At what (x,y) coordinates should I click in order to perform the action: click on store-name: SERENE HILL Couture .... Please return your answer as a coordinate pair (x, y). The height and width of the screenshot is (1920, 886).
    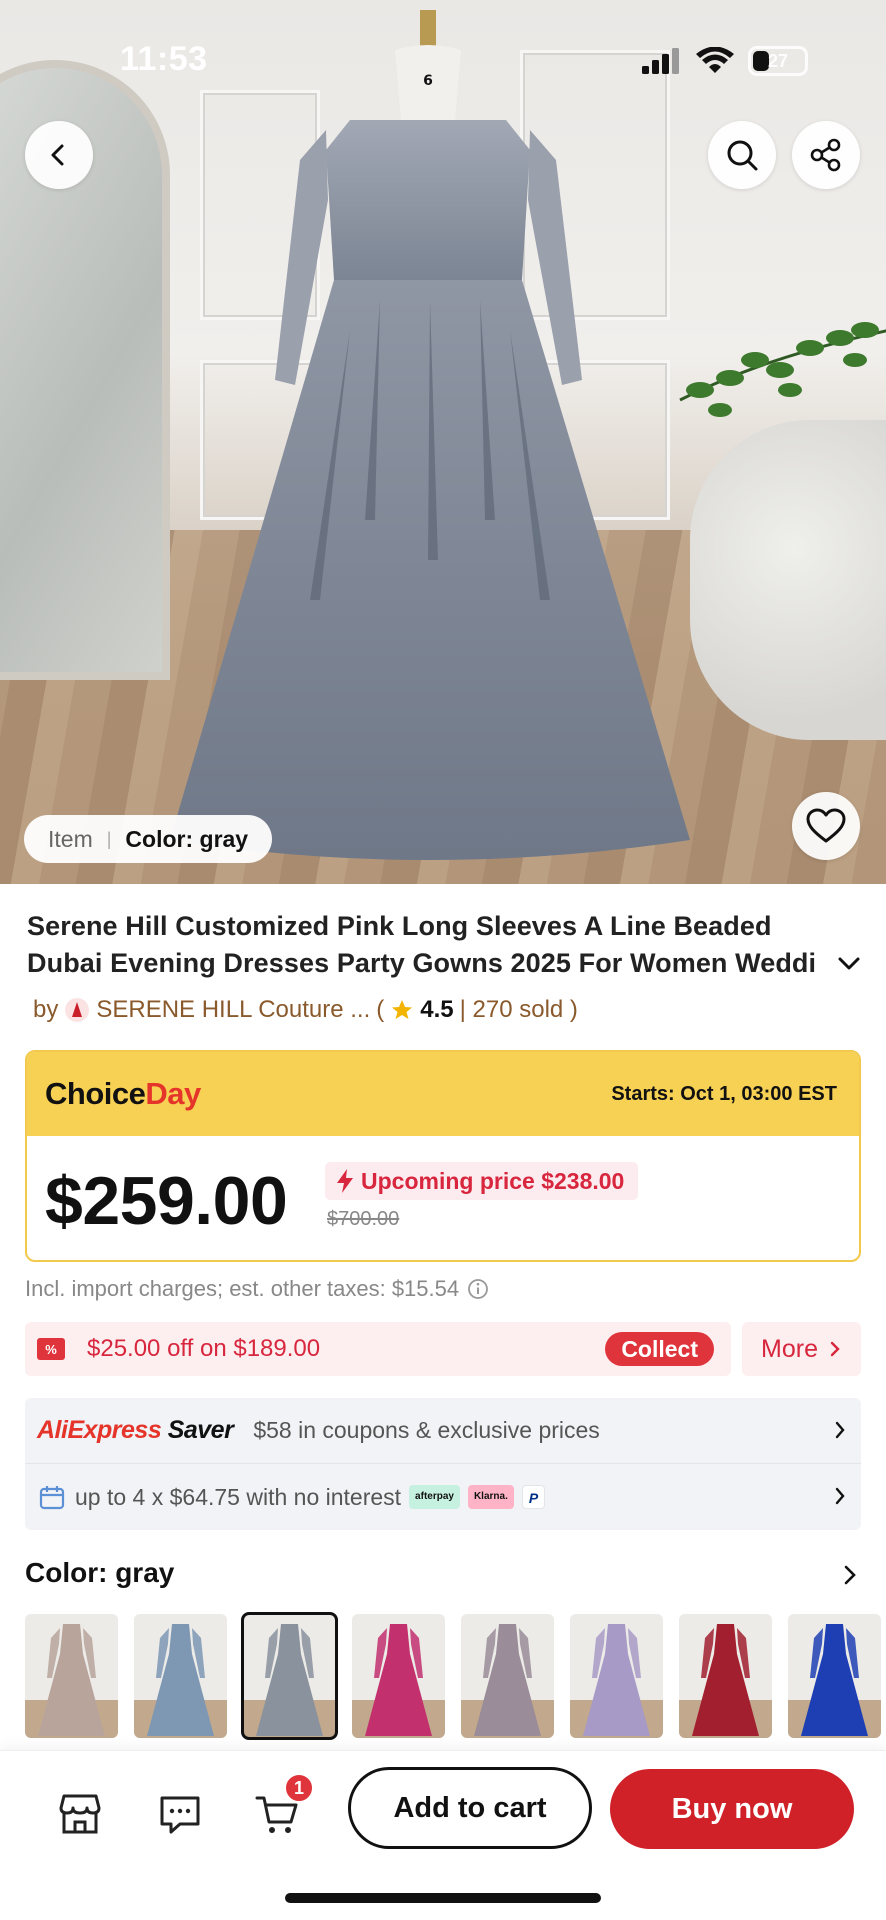
    Looking at the image, I should click on (233, 1009).